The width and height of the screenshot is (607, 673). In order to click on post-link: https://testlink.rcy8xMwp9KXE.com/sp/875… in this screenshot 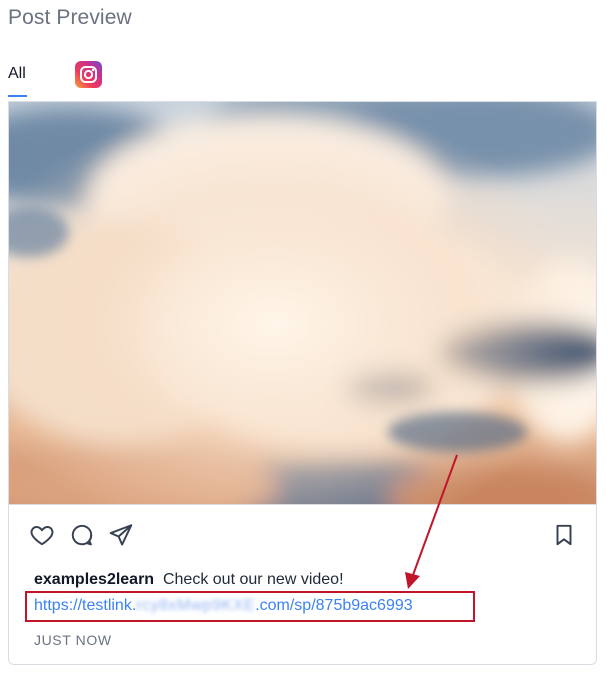, I will do `click(223, 606)`.